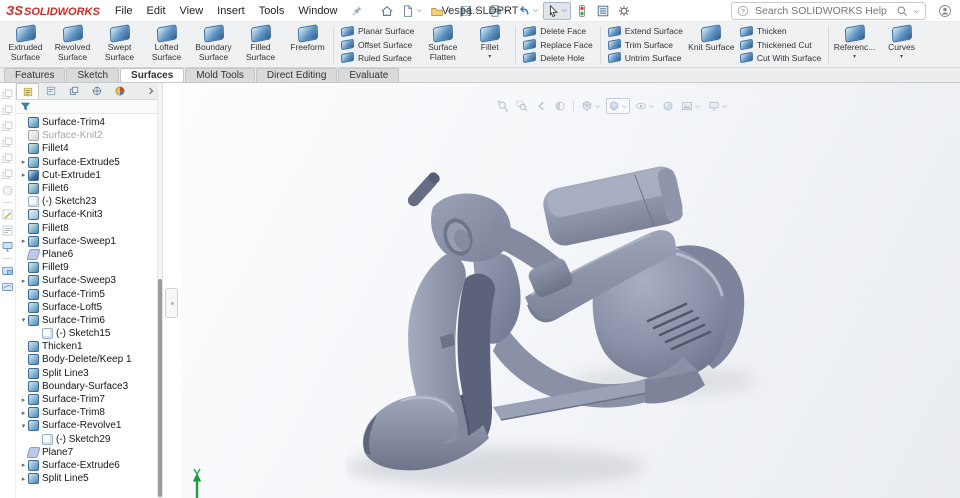 Image resolution: width=960 pixels, height=498 pixels. I want to click on tree-item-surface-knit2: Surface-Knit2, so click(89, 135).